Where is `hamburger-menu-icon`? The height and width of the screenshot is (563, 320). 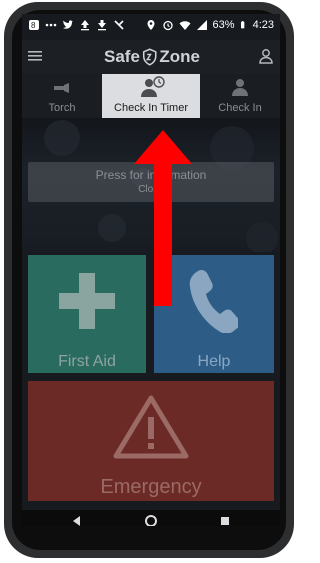
hamburger-menu-icon is located at coordinates (35, 56).